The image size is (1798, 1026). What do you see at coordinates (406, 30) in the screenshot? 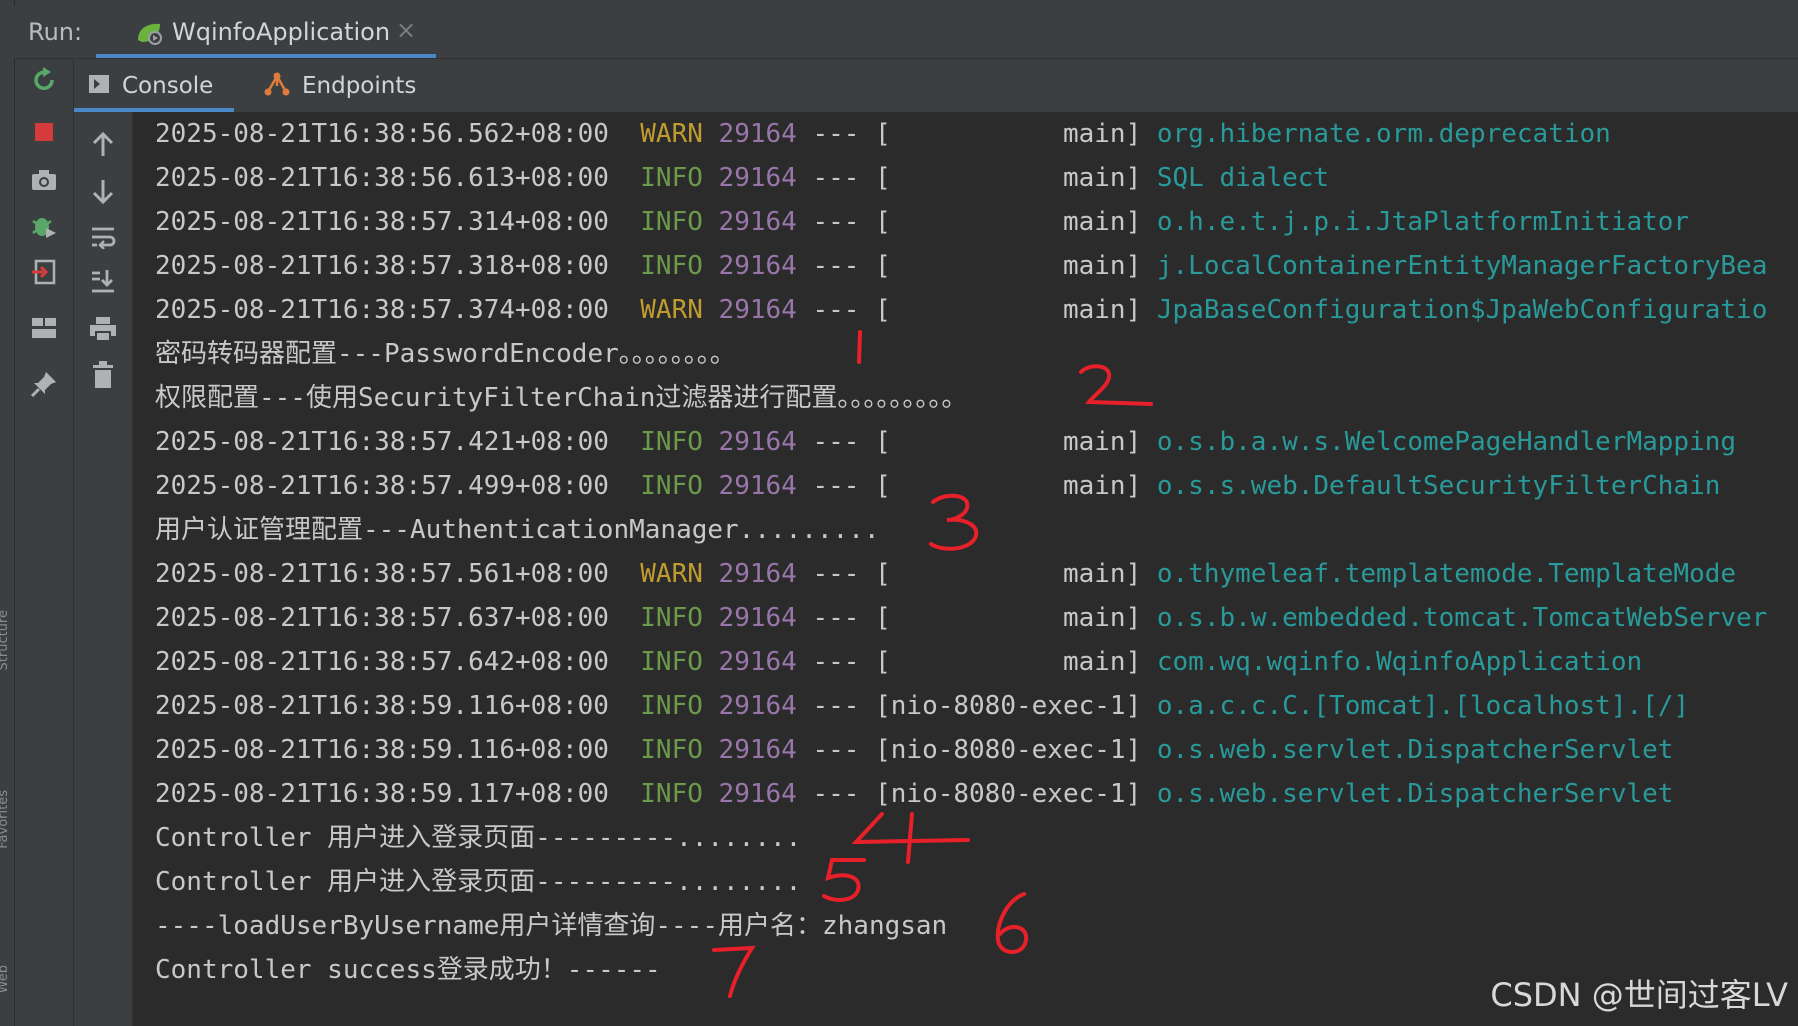
I see `close-tab-icon: ×` at bounding box center [406, 30].